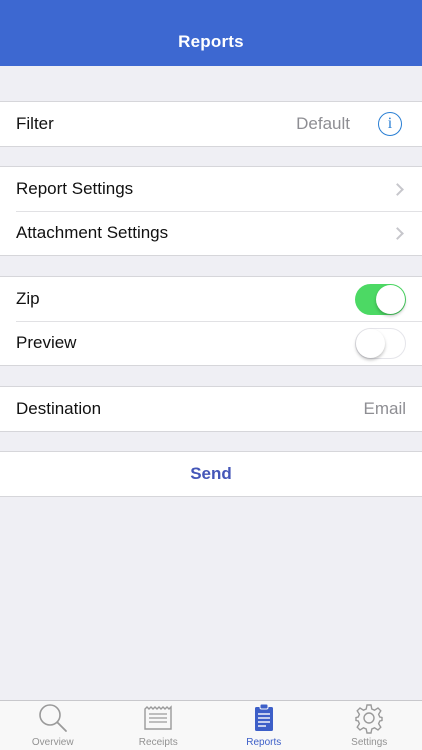 The image size is (422, 750). I want to click on attachment-settings-row: Attachment Settings, so click(211, 233).